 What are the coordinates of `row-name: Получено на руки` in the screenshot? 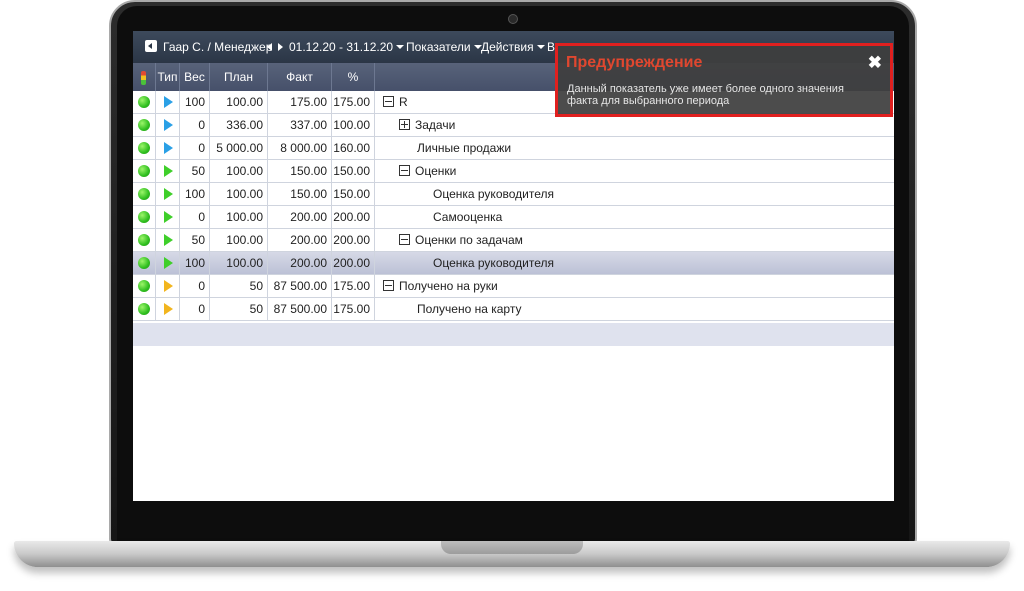 It's located at (448, 286).